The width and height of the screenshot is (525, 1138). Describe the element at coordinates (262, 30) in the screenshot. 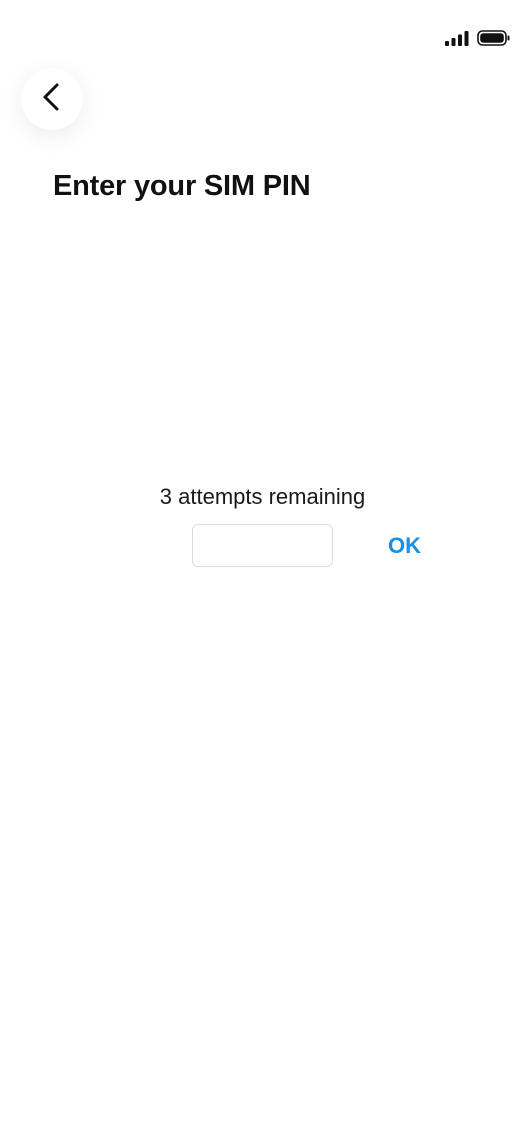

I see `status-bar` at that location.